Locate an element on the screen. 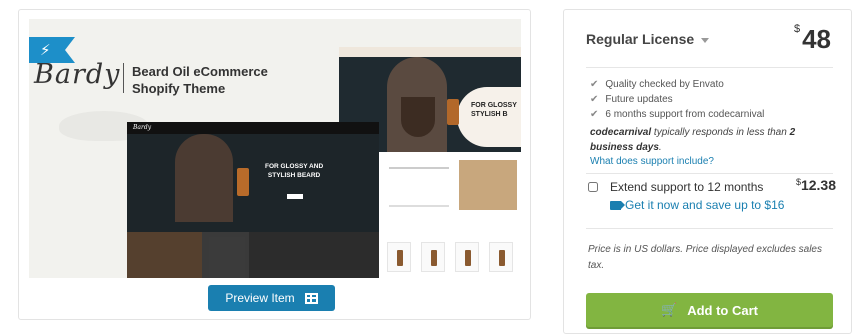 The width and height of the screenshot is (864, 334). license-selector: Regular License is located at coordinates (648, 39).